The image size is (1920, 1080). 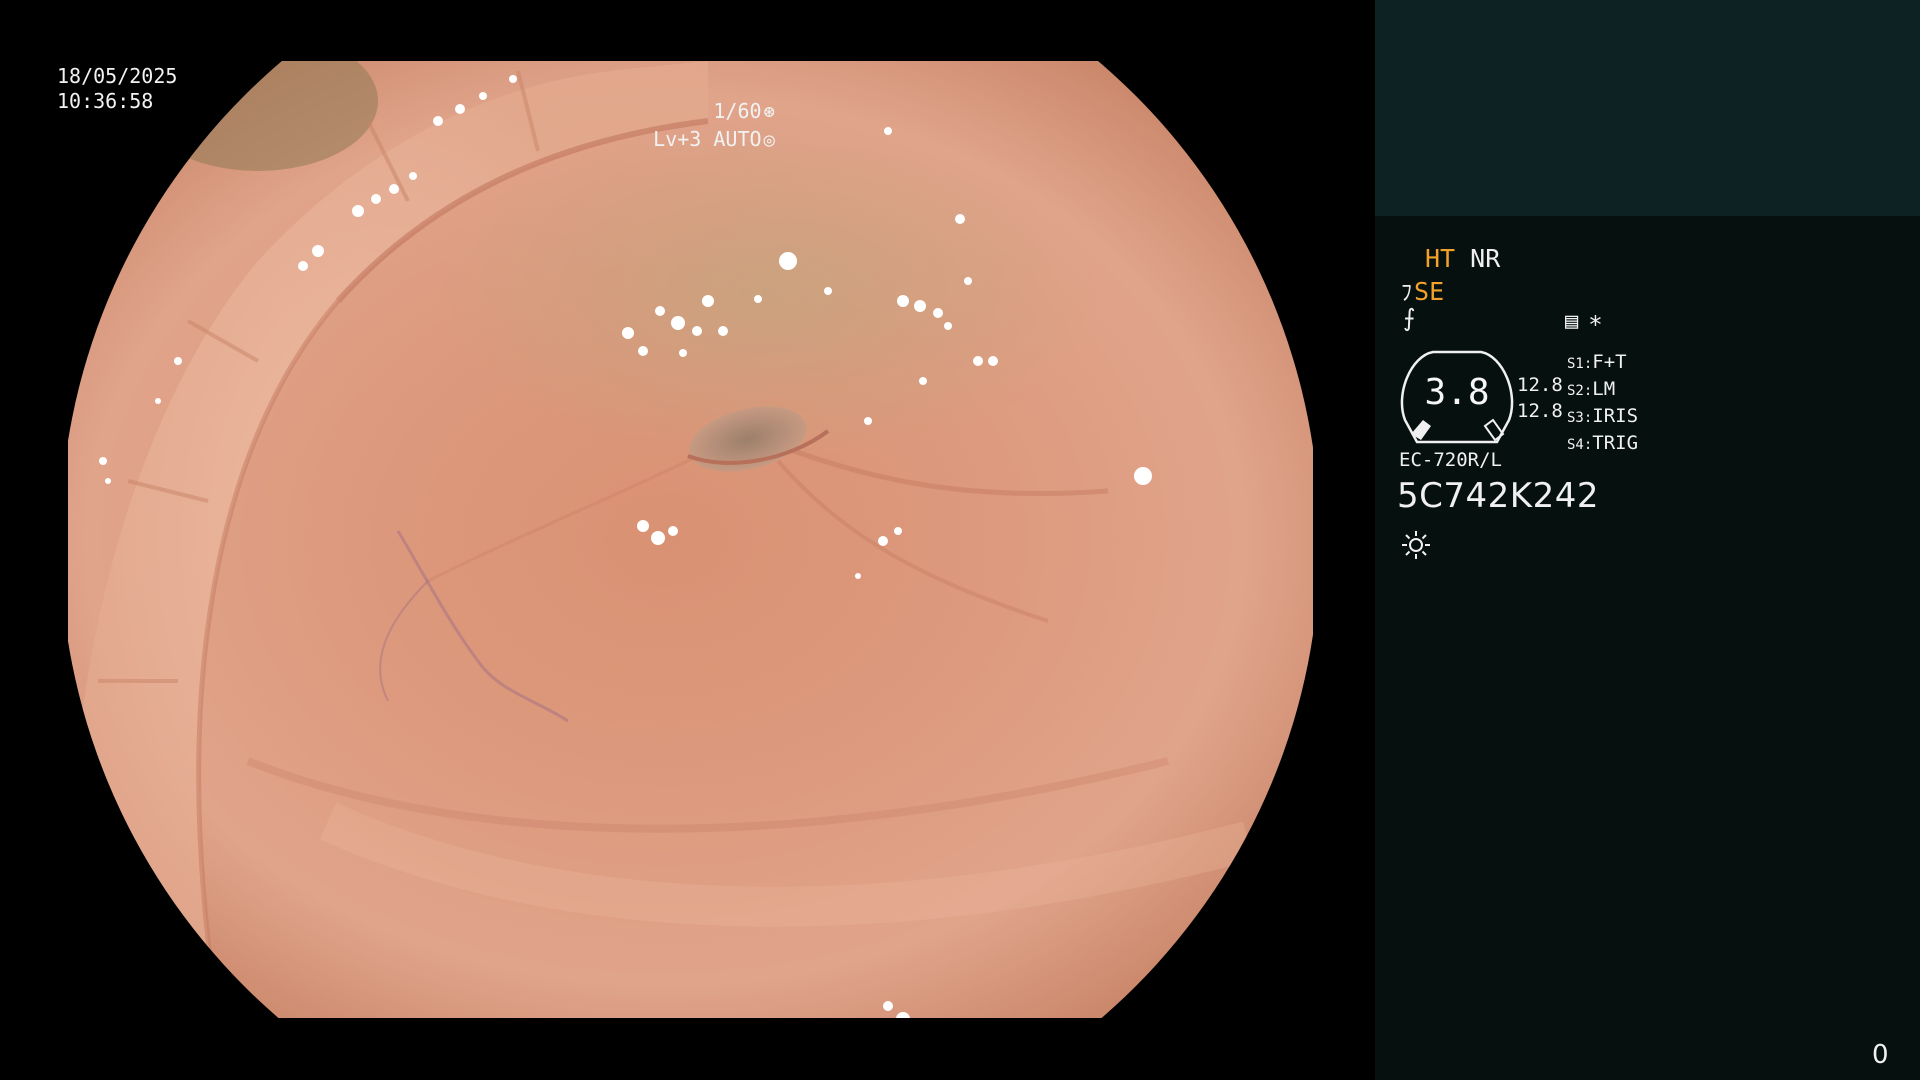 I want to click on se-label: SE, so click(x=1429, y=291).